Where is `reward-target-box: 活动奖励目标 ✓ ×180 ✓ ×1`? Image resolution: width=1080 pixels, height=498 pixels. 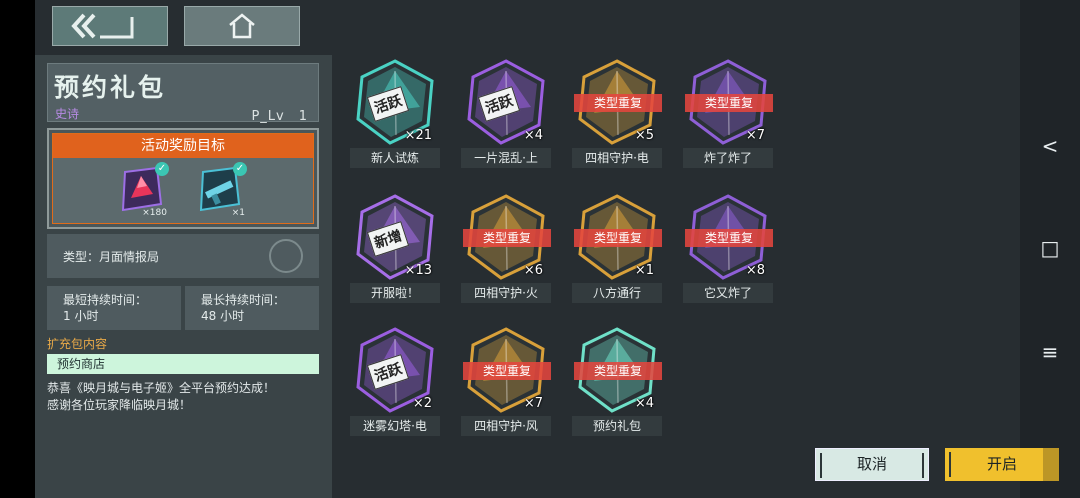 reward-target-box: 活动奖励目标 ✓ ×180 ✓ ×1 is located at coordinates (183, 178).